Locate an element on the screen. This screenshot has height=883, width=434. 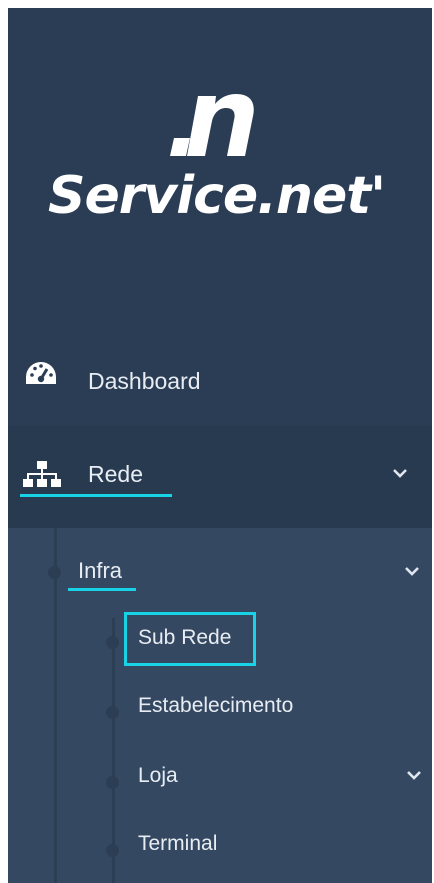
submenu-item-label: Terminal is located at coordinates (178, 843).